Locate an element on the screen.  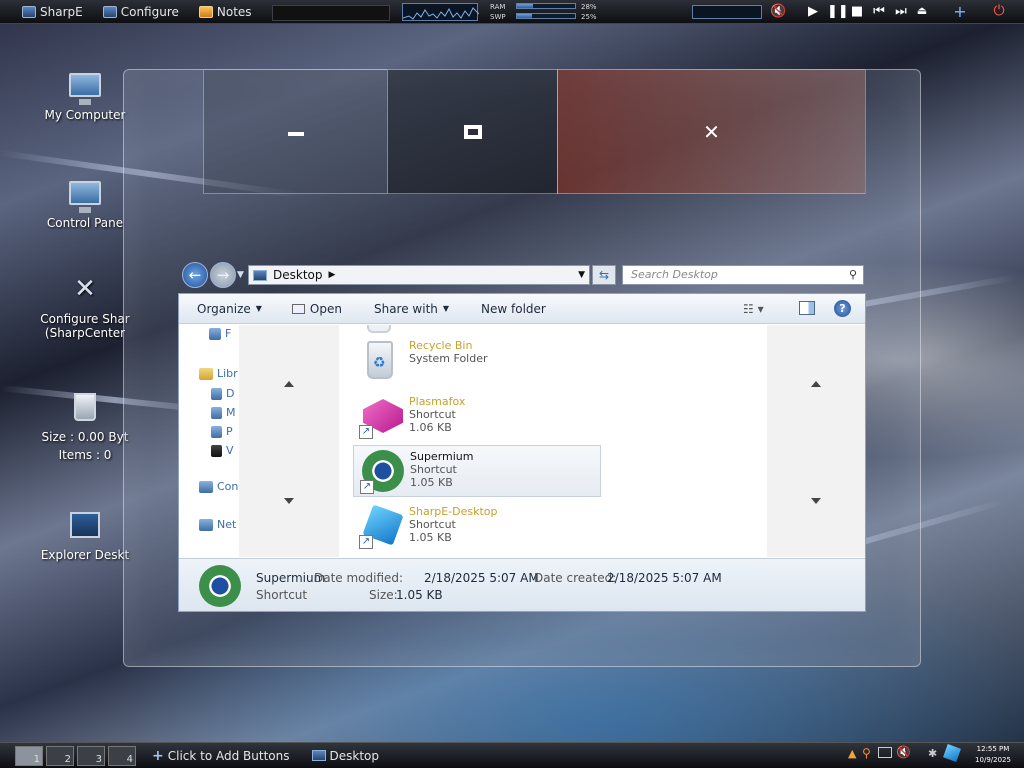
file-item-recycle-bin: ♻ Recycle Bin System Folder is located at coordinates (477, 361).